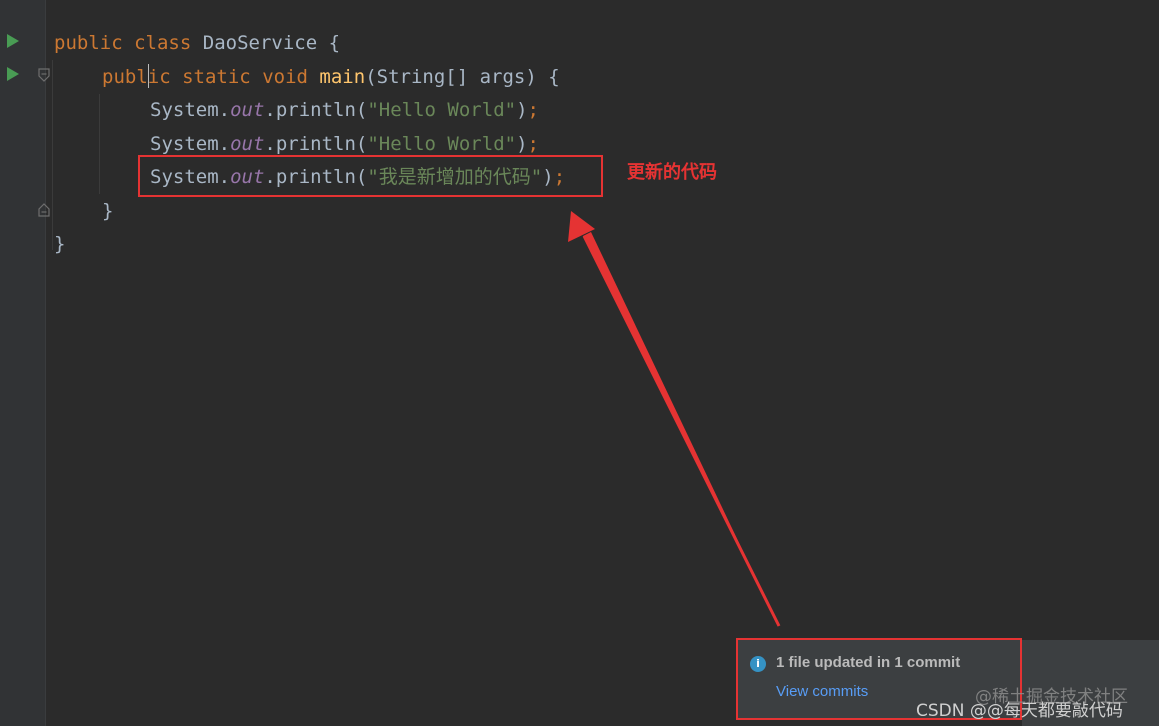  What do you see at coordinates (1019, 711) in the screenshot?
I see `csdn-watermark: CSDN @@每天都要敲代码` at bounding box center [1019, 711].